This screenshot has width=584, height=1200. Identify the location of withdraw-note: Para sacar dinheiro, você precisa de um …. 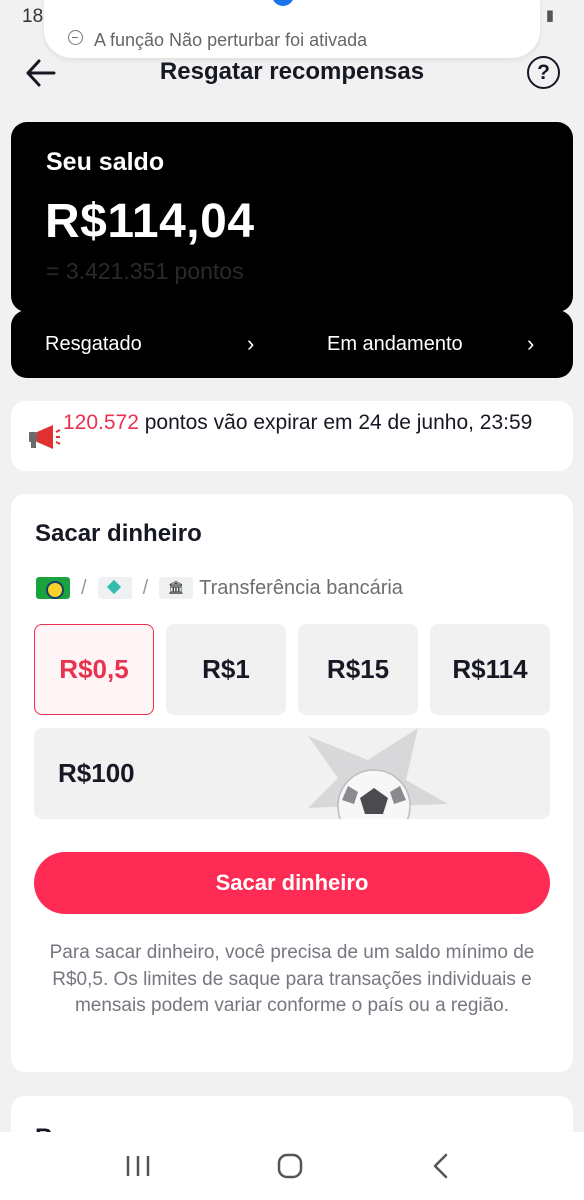
(292, 979).